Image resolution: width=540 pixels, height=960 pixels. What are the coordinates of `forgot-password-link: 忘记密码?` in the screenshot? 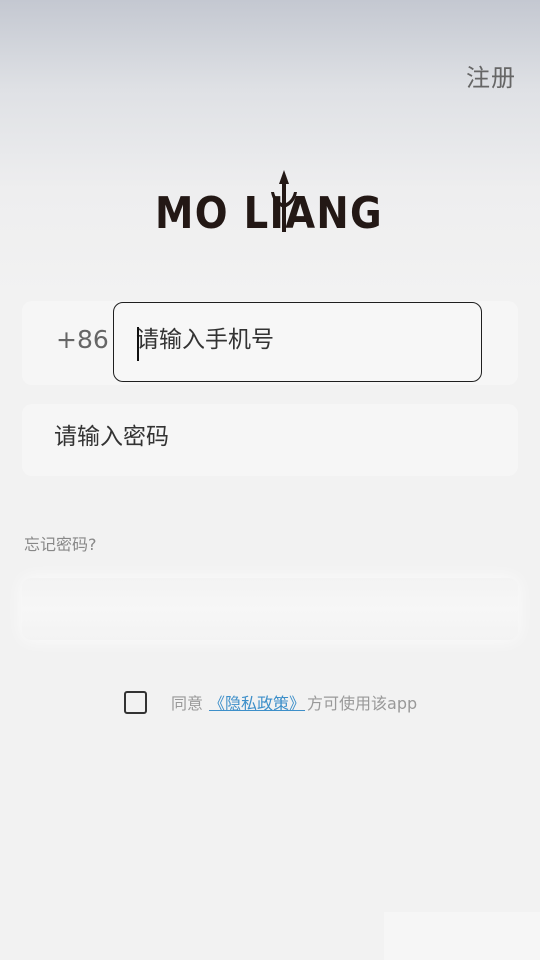 It's located at (60, 543).